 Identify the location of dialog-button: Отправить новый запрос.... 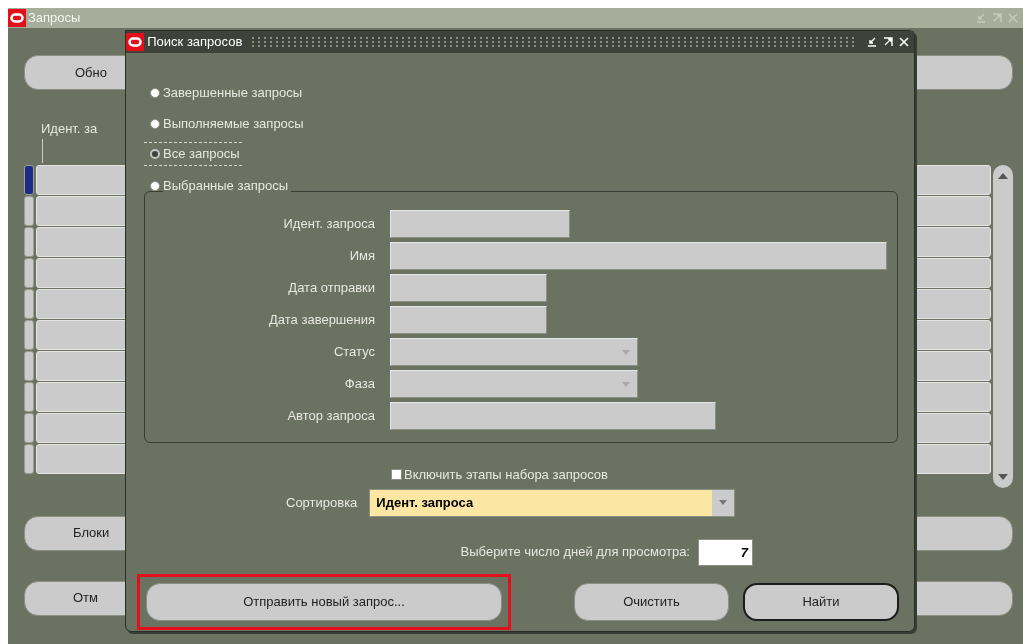
(324, 601).